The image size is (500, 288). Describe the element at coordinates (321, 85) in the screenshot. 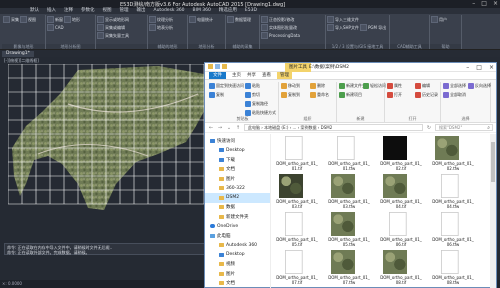

I see `explorer-ribbon-button-label: 删除` at that location.